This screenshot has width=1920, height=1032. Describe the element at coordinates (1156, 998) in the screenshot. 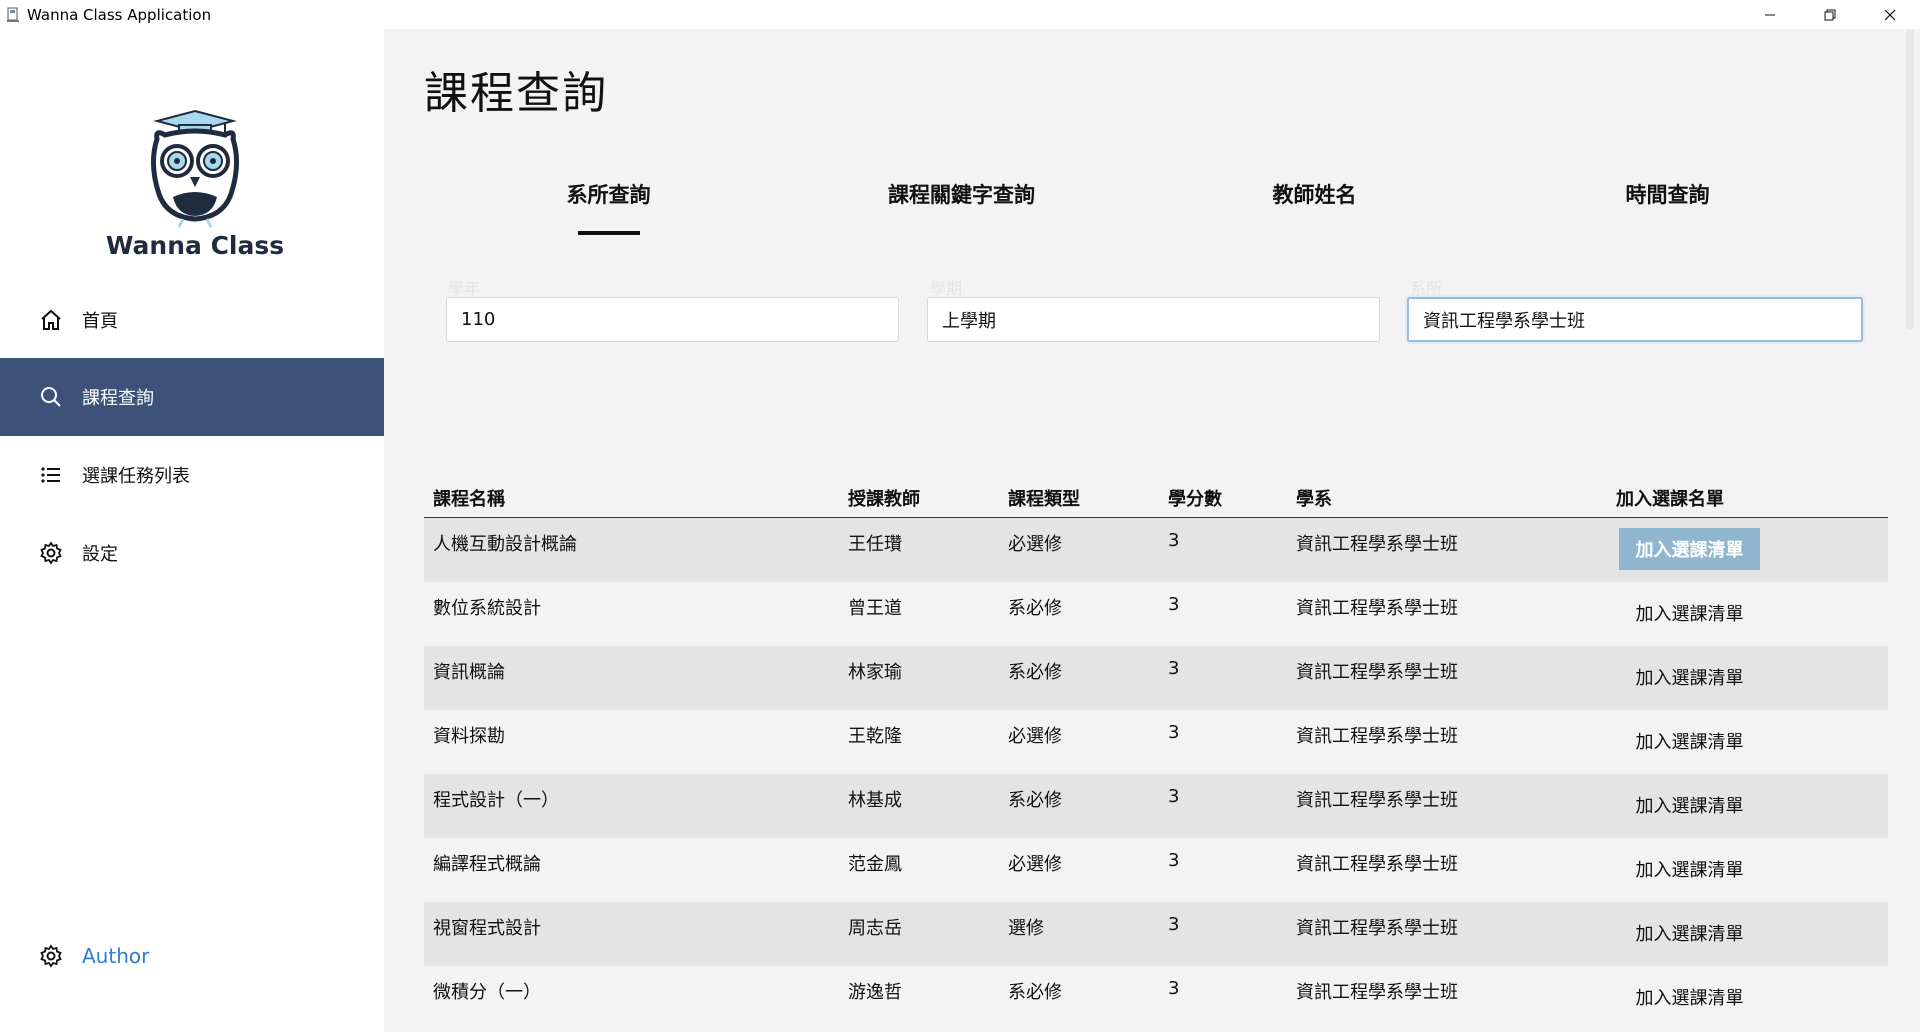

I see `table-row: 微積分（一） 游逸哲 系必修 3 資訊工程學系學士班 加入選課清單` at that location.